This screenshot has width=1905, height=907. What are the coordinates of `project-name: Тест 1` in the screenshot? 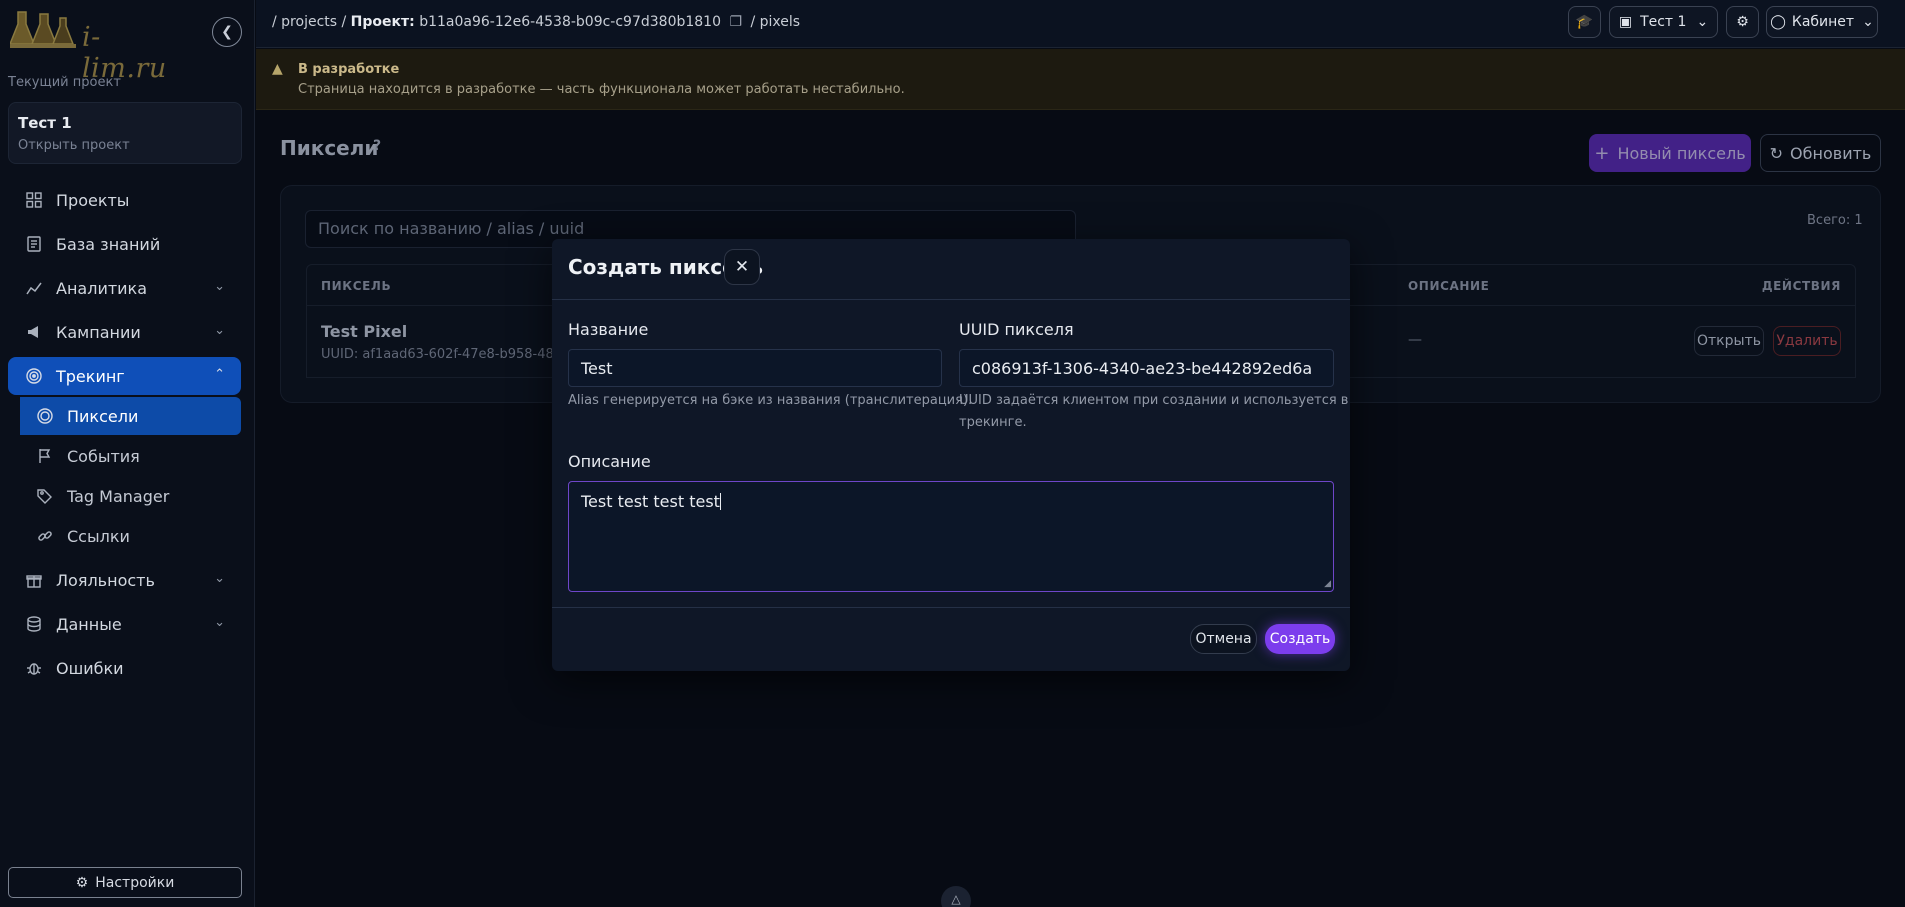 It's located at (45, 123).